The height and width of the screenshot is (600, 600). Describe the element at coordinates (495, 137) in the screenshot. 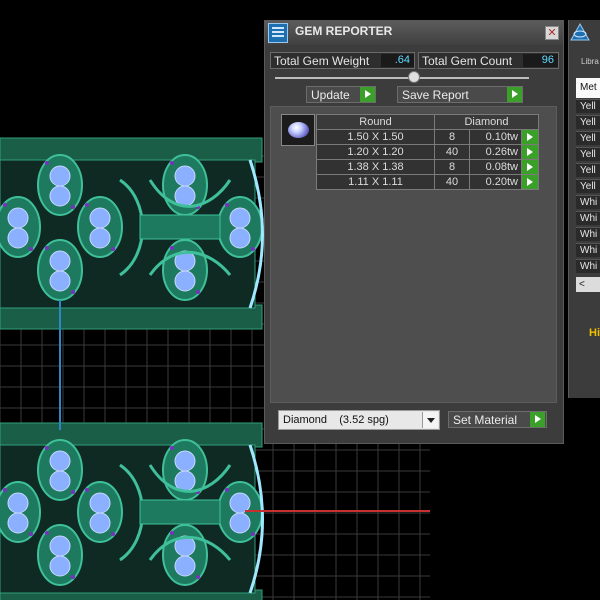

I see `gem-weight: 0.10tw` at that location.